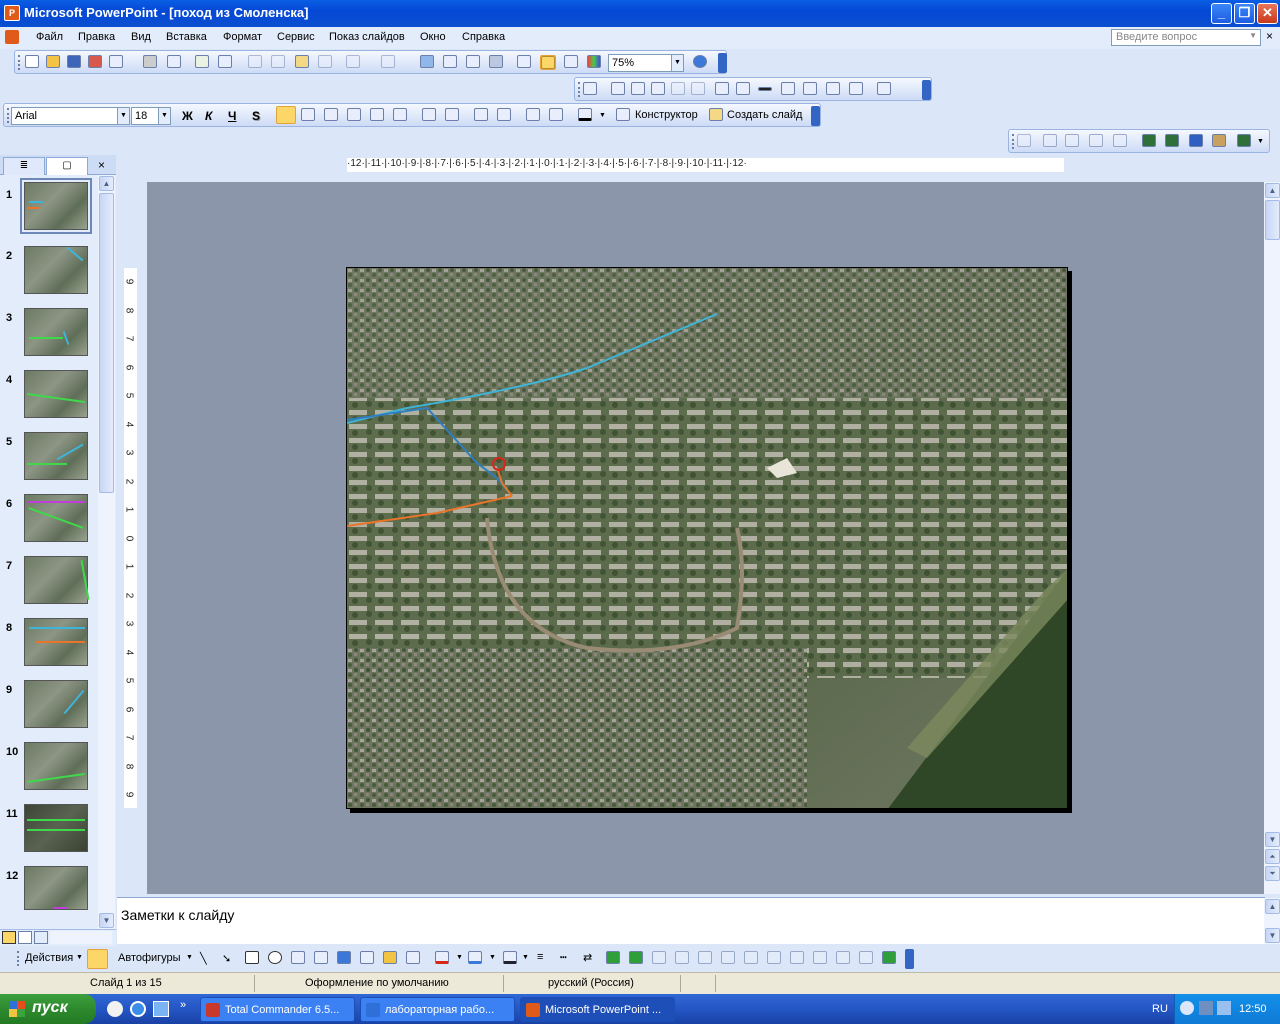 The image size is (1280, 1024). What do you see at coordinates (354, 62) in the screenshot?
I see `undo-icon` at bounding box center [354, 62].